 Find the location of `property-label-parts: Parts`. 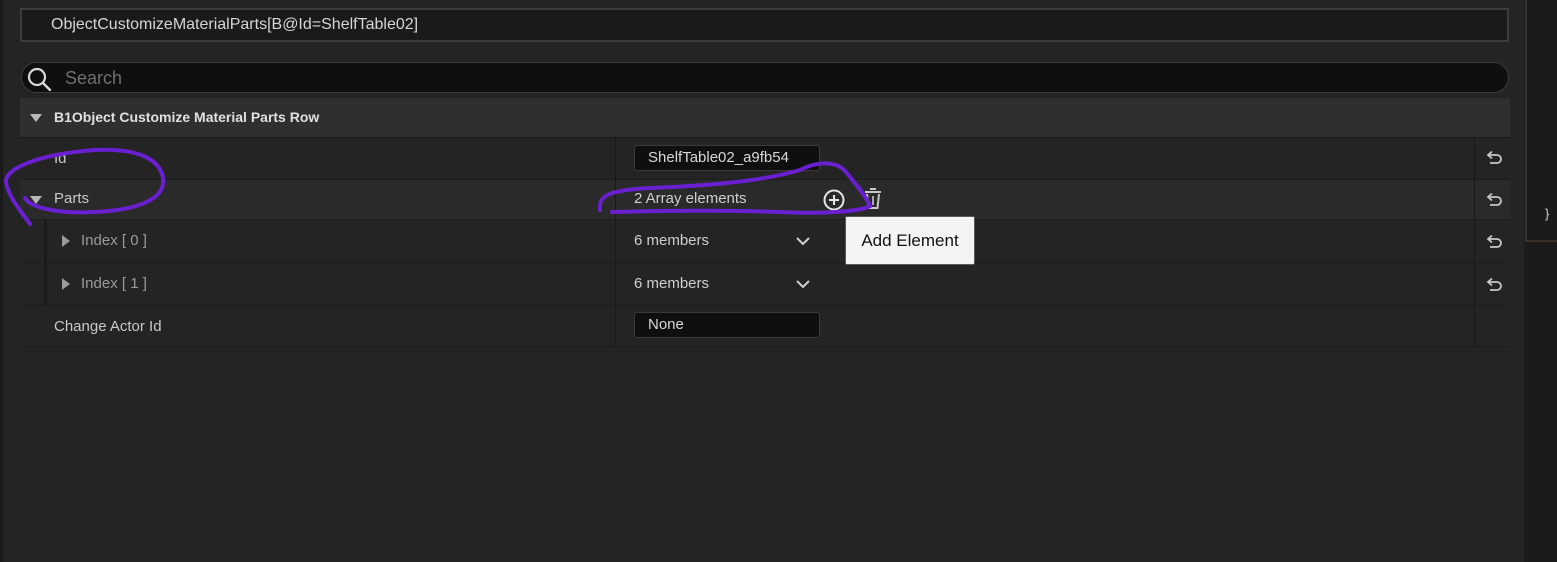

property-label-parts: Parts is located at coordinates (72, 198).